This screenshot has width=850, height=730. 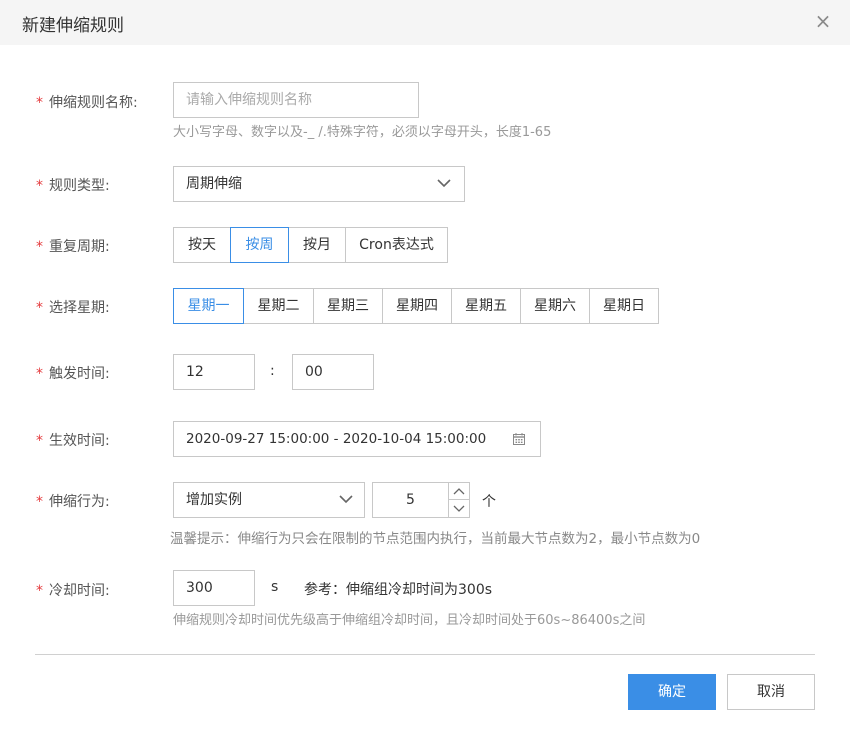 I want to click on action-hint: 温馨提示：伸缩行为只会在限制的节点范围内执行，当前最大节点数为2，最小节点数为0, so click(x=435, y=539).